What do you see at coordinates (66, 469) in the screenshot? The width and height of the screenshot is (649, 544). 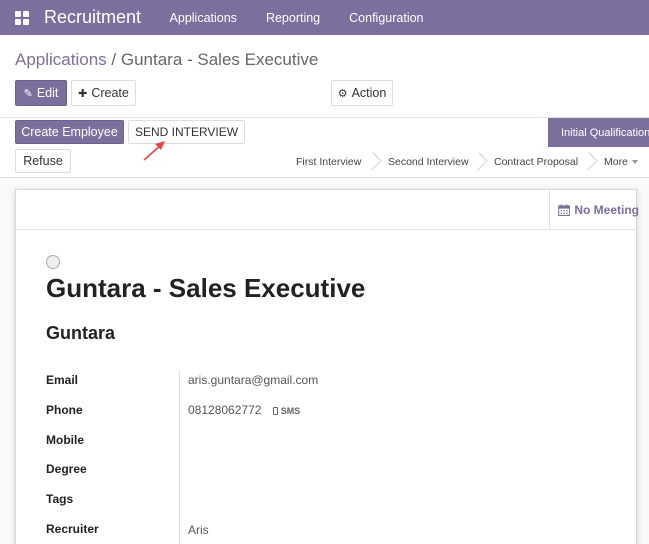 I see `degree-label: Degree` at bounding box center [66, 469].